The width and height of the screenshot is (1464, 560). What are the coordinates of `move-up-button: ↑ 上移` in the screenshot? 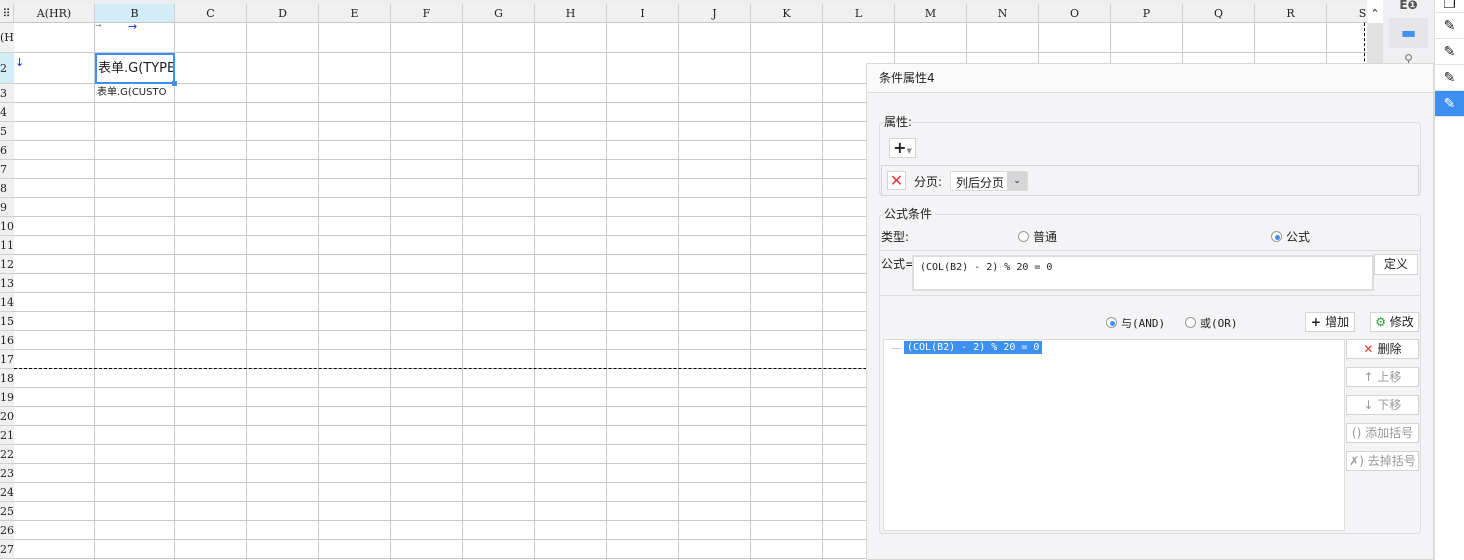 It's located at (1382, 377).